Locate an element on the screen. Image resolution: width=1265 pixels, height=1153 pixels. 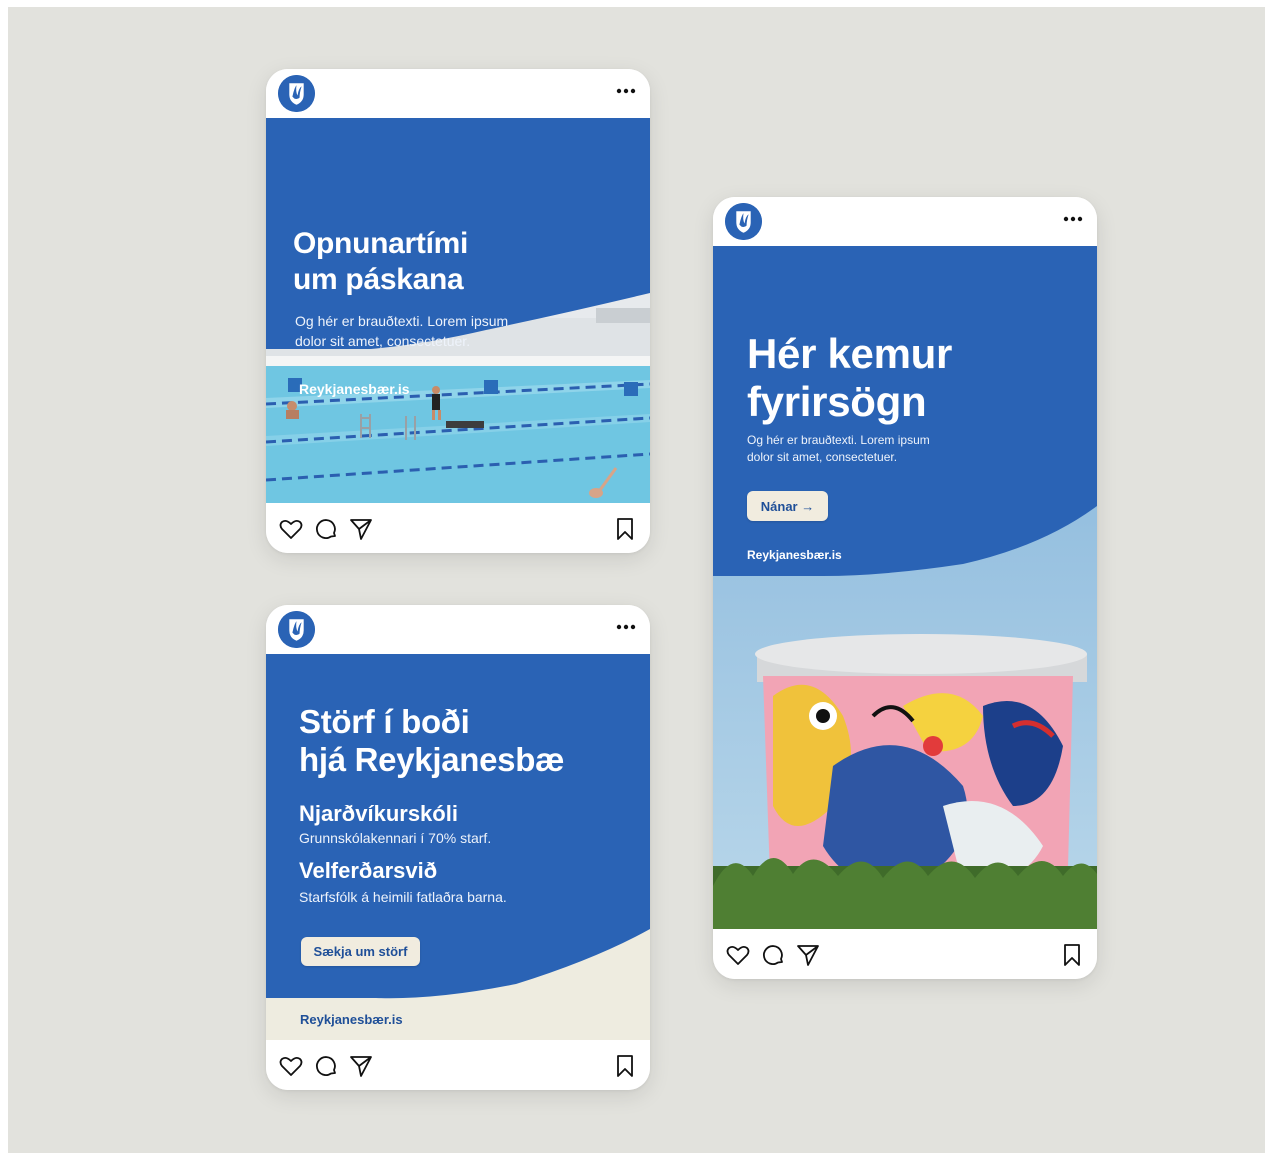
post-headline: Hér kemur fyrirsögn is located at coordinates (849, 378).